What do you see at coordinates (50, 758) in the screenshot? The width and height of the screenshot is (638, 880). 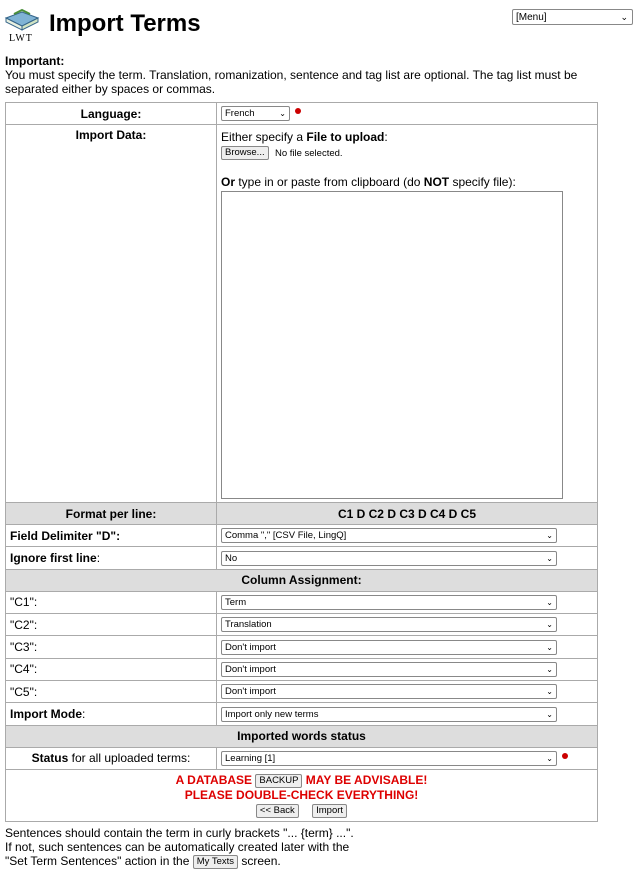 I see `status-bold: Status` at bounding box center [50, 758].